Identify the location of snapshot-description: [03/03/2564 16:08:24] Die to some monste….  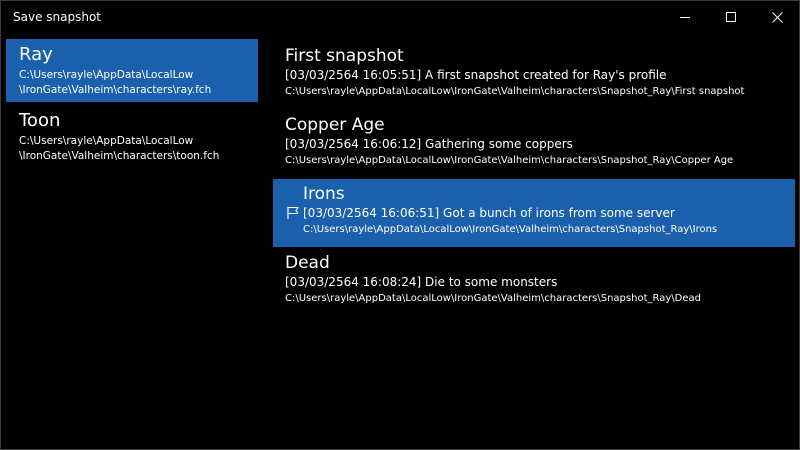
(421, 282).